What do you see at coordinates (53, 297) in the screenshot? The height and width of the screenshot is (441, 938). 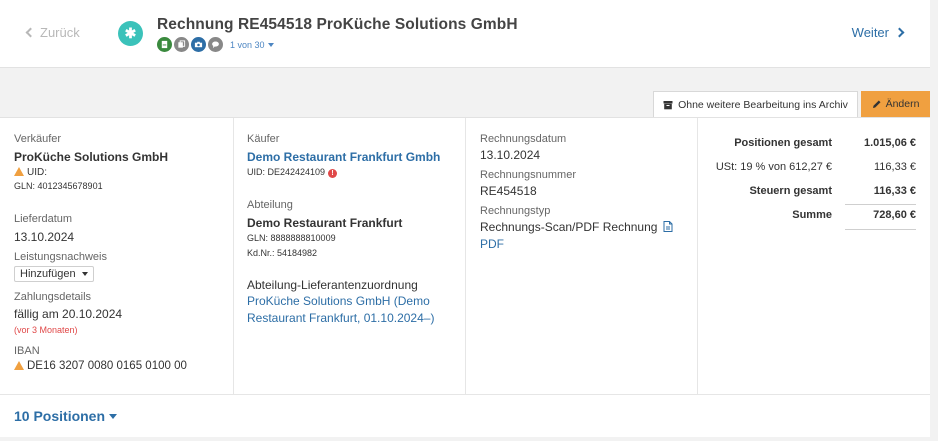 I see `payment-label: Zahlungsdetails` at bounding box center [53, 297].